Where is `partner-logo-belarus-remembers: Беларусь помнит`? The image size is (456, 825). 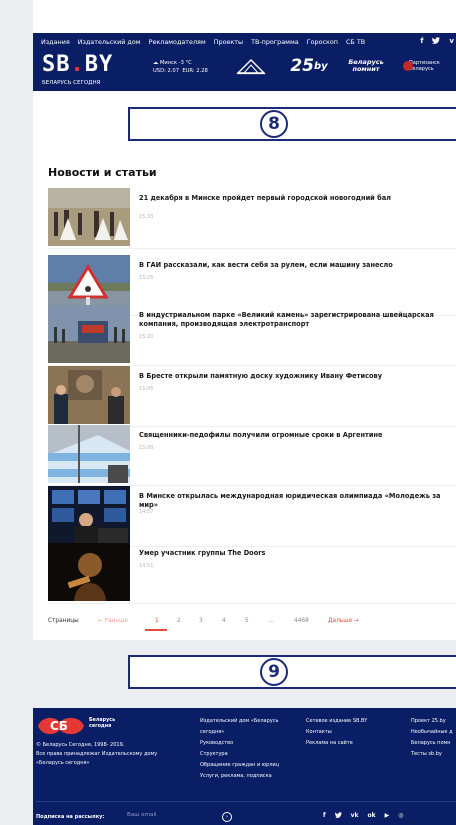
partner-logo-belarus-remembers: Беларусь помнит is located at coordinates (366, 66).